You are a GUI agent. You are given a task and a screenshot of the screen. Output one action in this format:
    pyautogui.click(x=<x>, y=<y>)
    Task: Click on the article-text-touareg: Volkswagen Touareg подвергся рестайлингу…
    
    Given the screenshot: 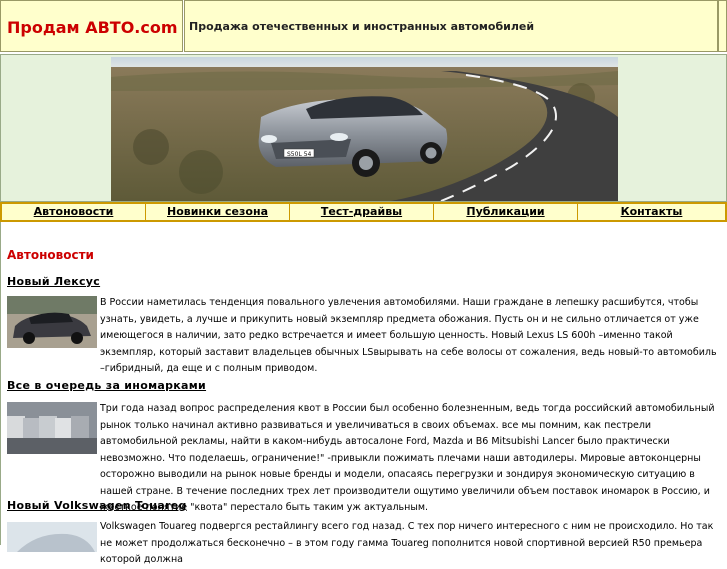 What is the action you would take?
    pyautogui.click(x=407, y=543)
    